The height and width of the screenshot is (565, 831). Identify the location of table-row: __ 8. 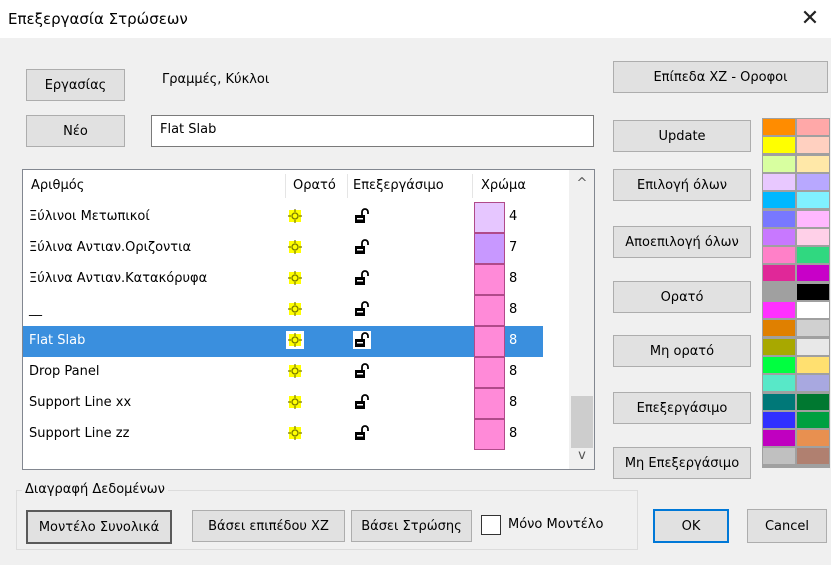
(283, 310).